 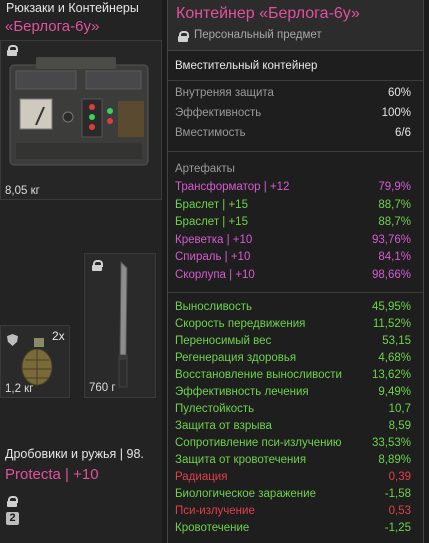 What do you see at coordinates (394, 358) in the screenshot?
I see `effect-row-value: 4,68%` at bounding box center [394, 358].